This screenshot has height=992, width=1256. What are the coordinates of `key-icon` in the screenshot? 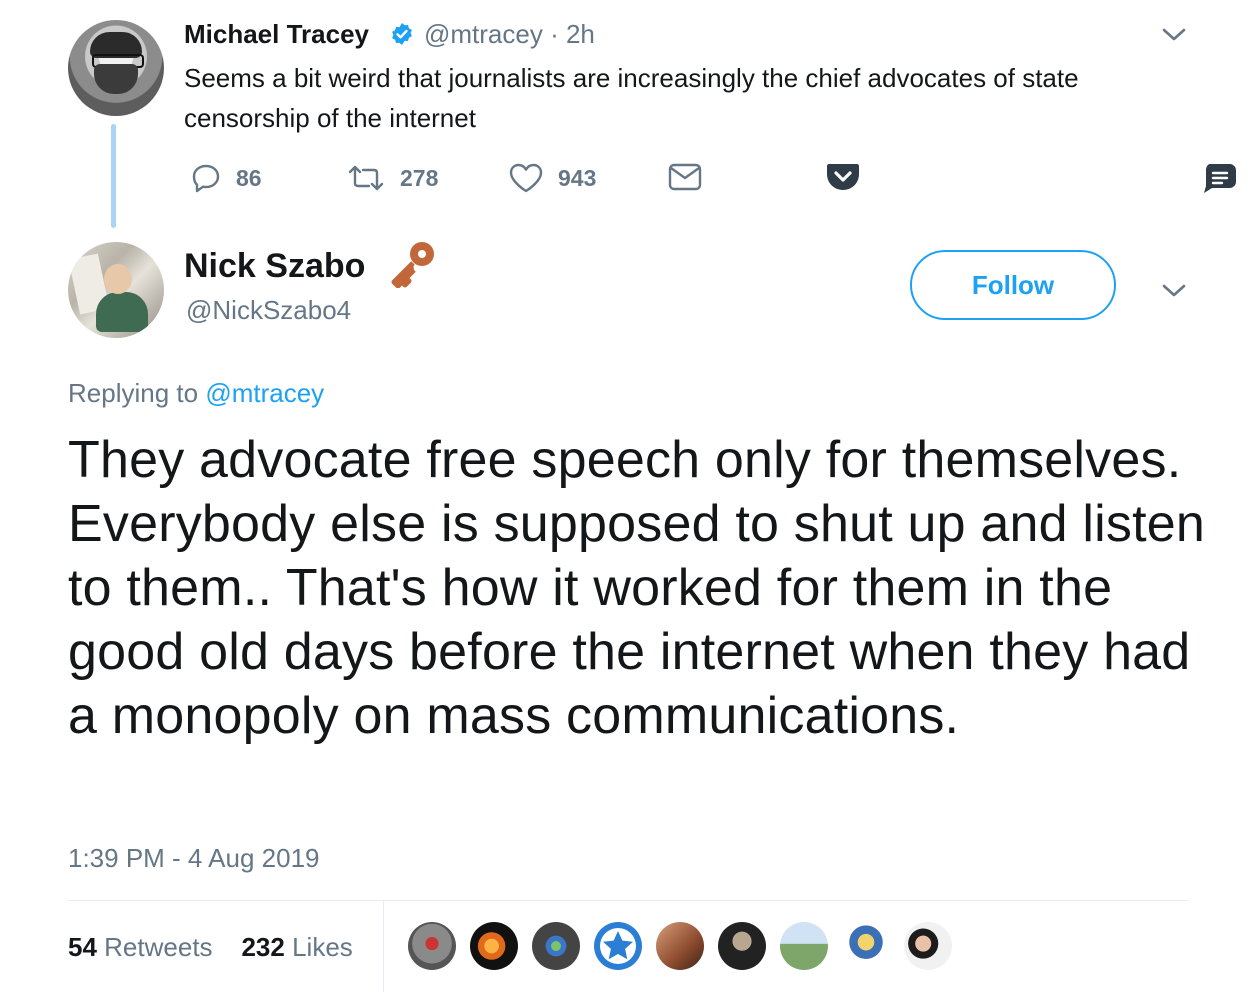 It's located at (413, 263).